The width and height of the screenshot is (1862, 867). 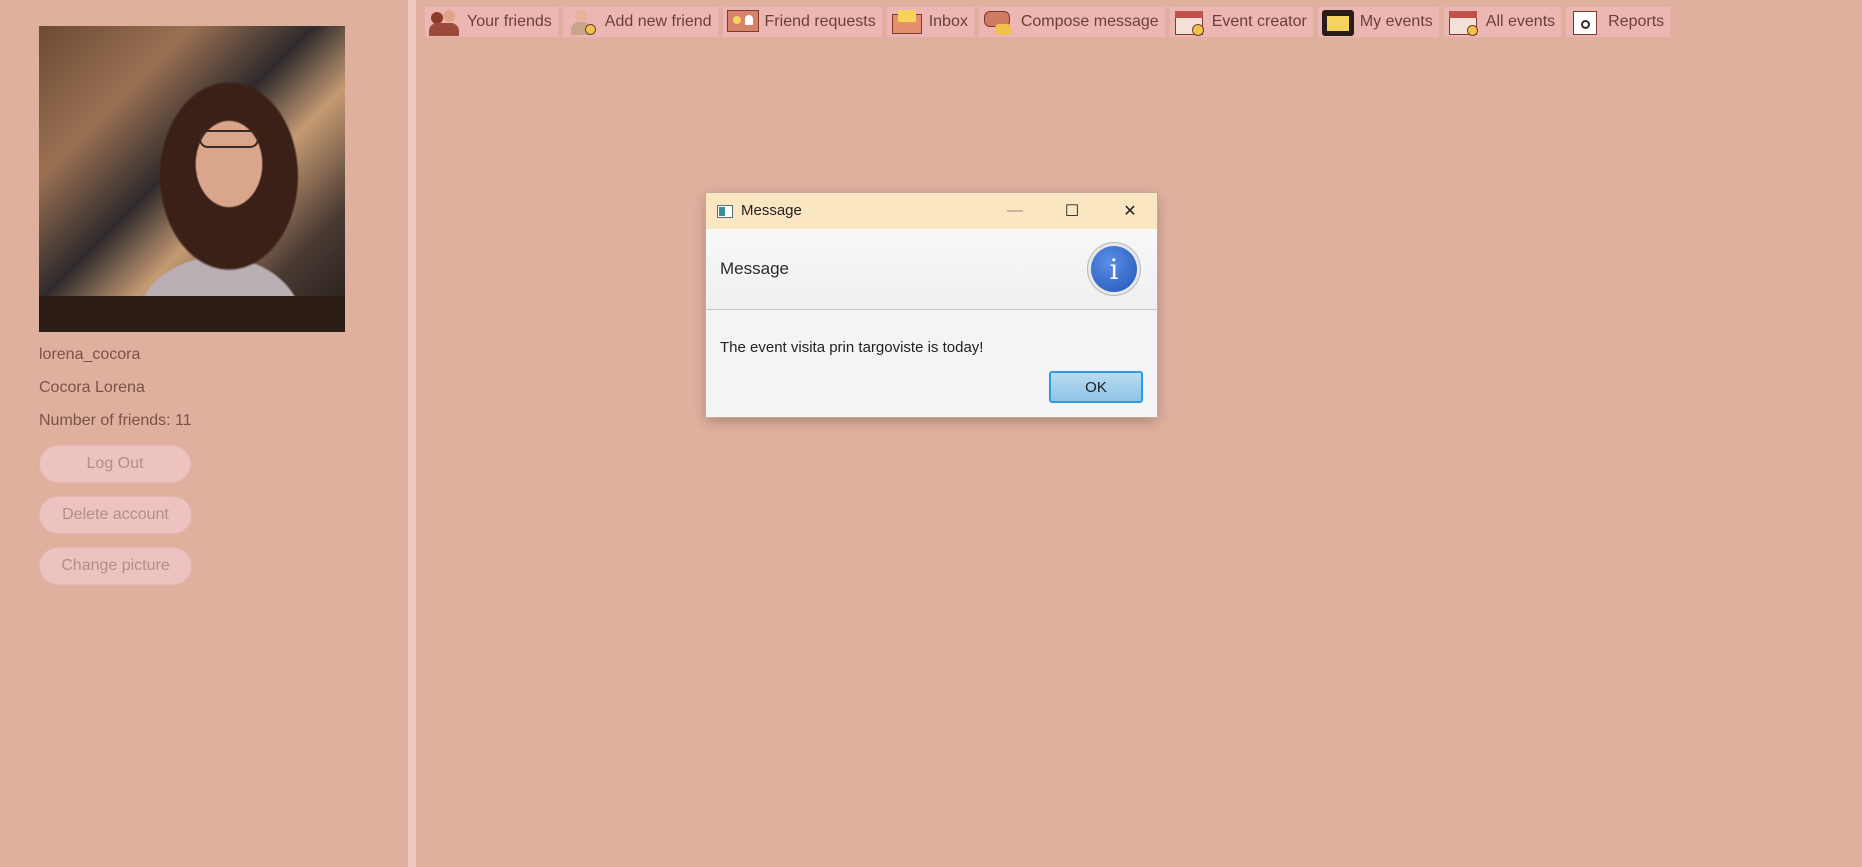 What do you see at coordinates (1089, 21) in the screenshot?
I see `tab-compose-message-label: Compose message` at bounding box center [1089, 21].